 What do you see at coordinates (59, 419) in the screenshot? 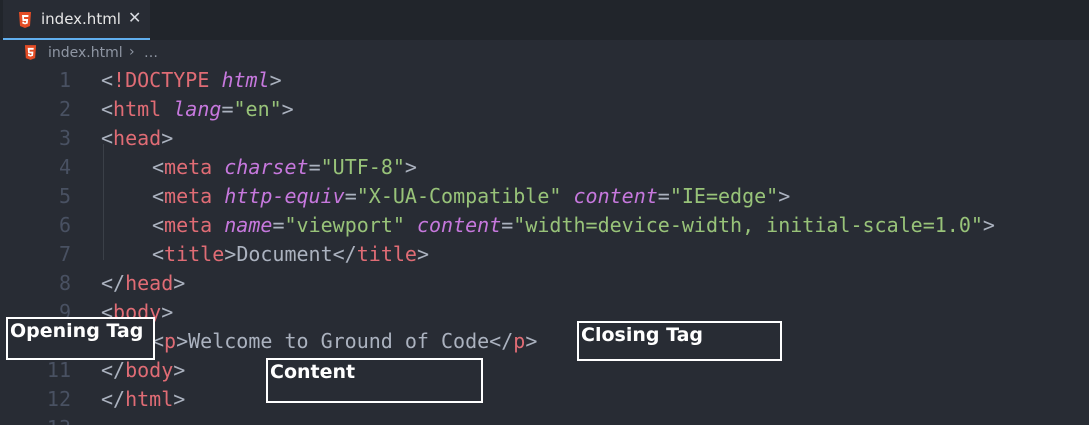
I see `line-number: 13` at bounding box center [59, 419].